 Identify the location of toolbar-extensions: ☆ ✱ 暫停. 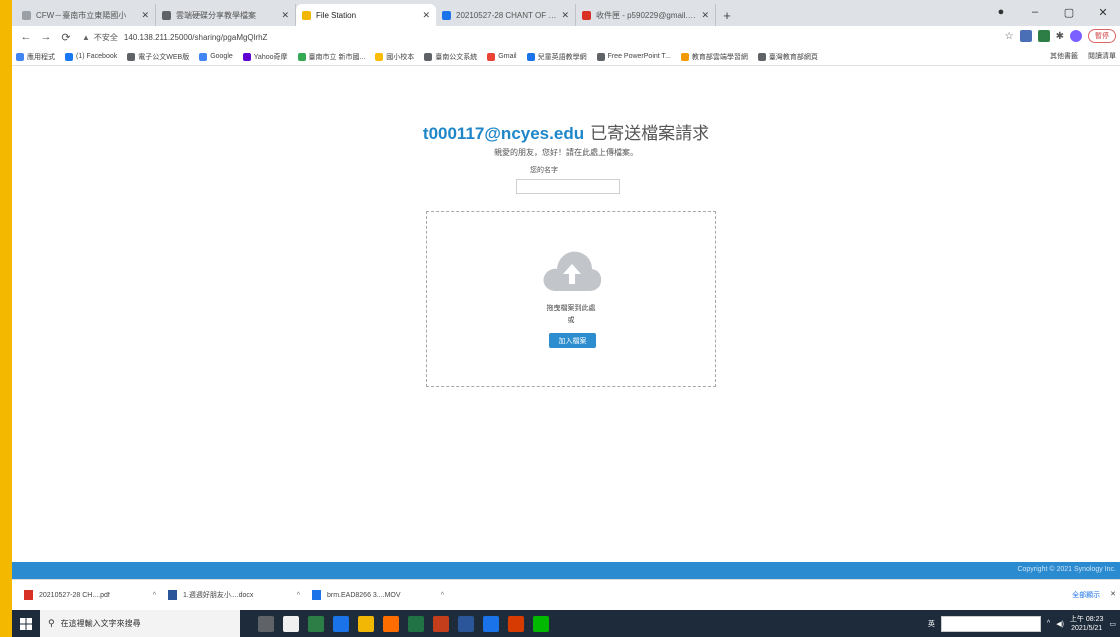
(1060, 36).